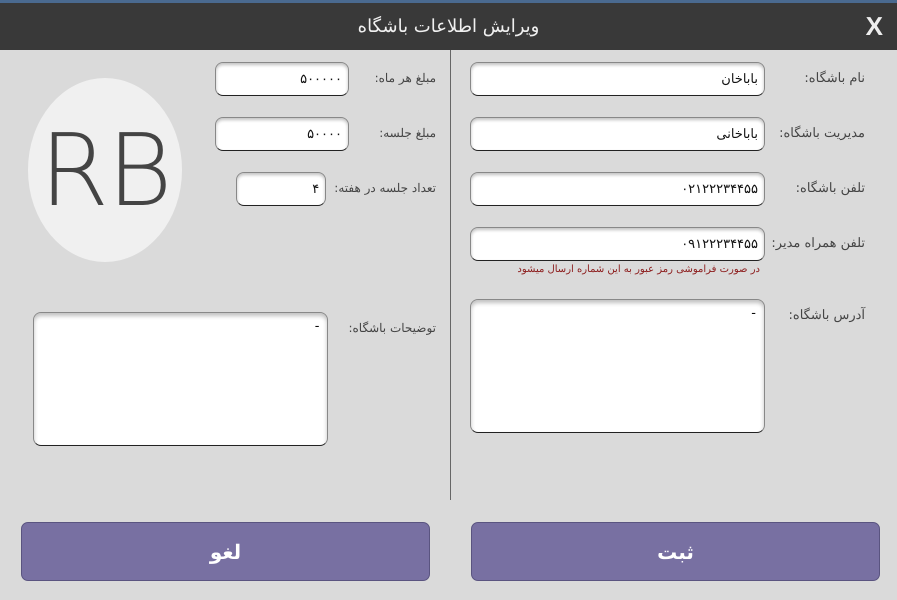 The image size is (897, 600). I want to click on input-field: ۵۰۰۰۰۰, so click(282, 79).